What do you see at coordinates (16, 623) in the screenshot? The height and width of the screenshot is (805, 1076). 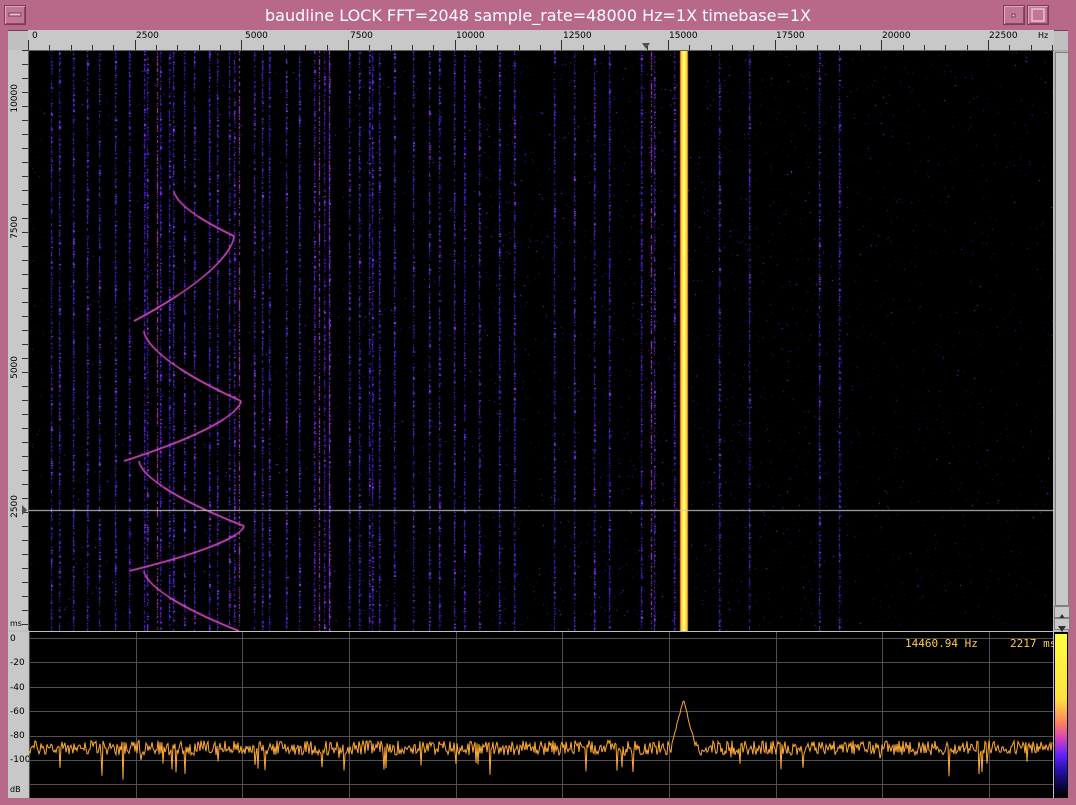 I see `time-unit-label: ms` at bounding box center [16, 623].